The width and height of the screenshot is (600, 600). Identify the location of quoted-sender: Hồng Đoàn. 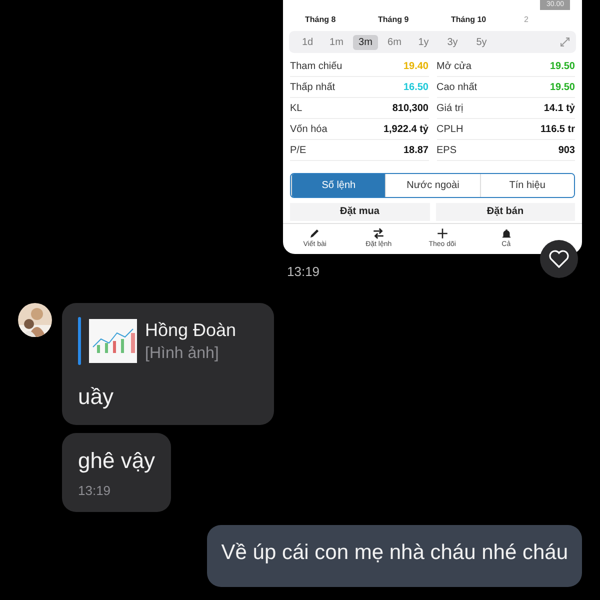
(190, 330).